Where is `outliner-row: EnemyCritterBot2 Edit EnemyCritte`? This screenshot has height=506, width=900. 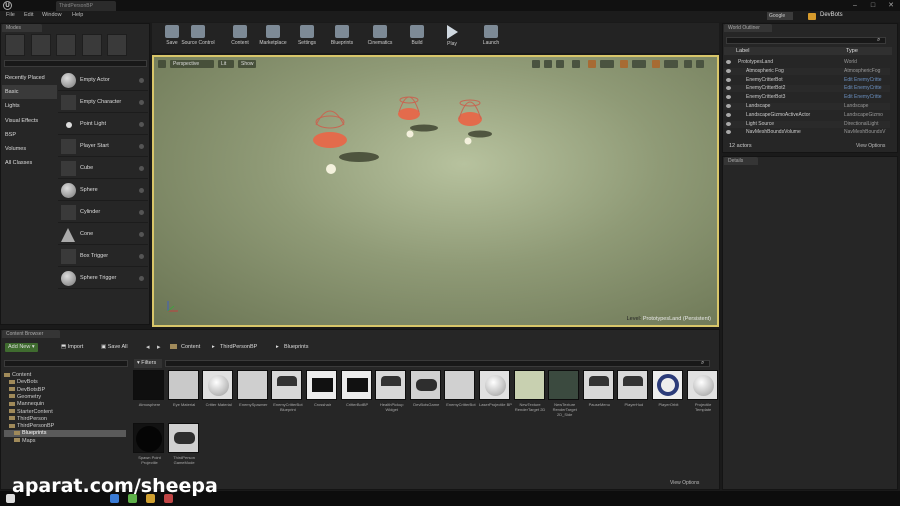
outliner-row: EnemyCritterBot2 Edit EnemyCritte is located at coordinates (807, 89).